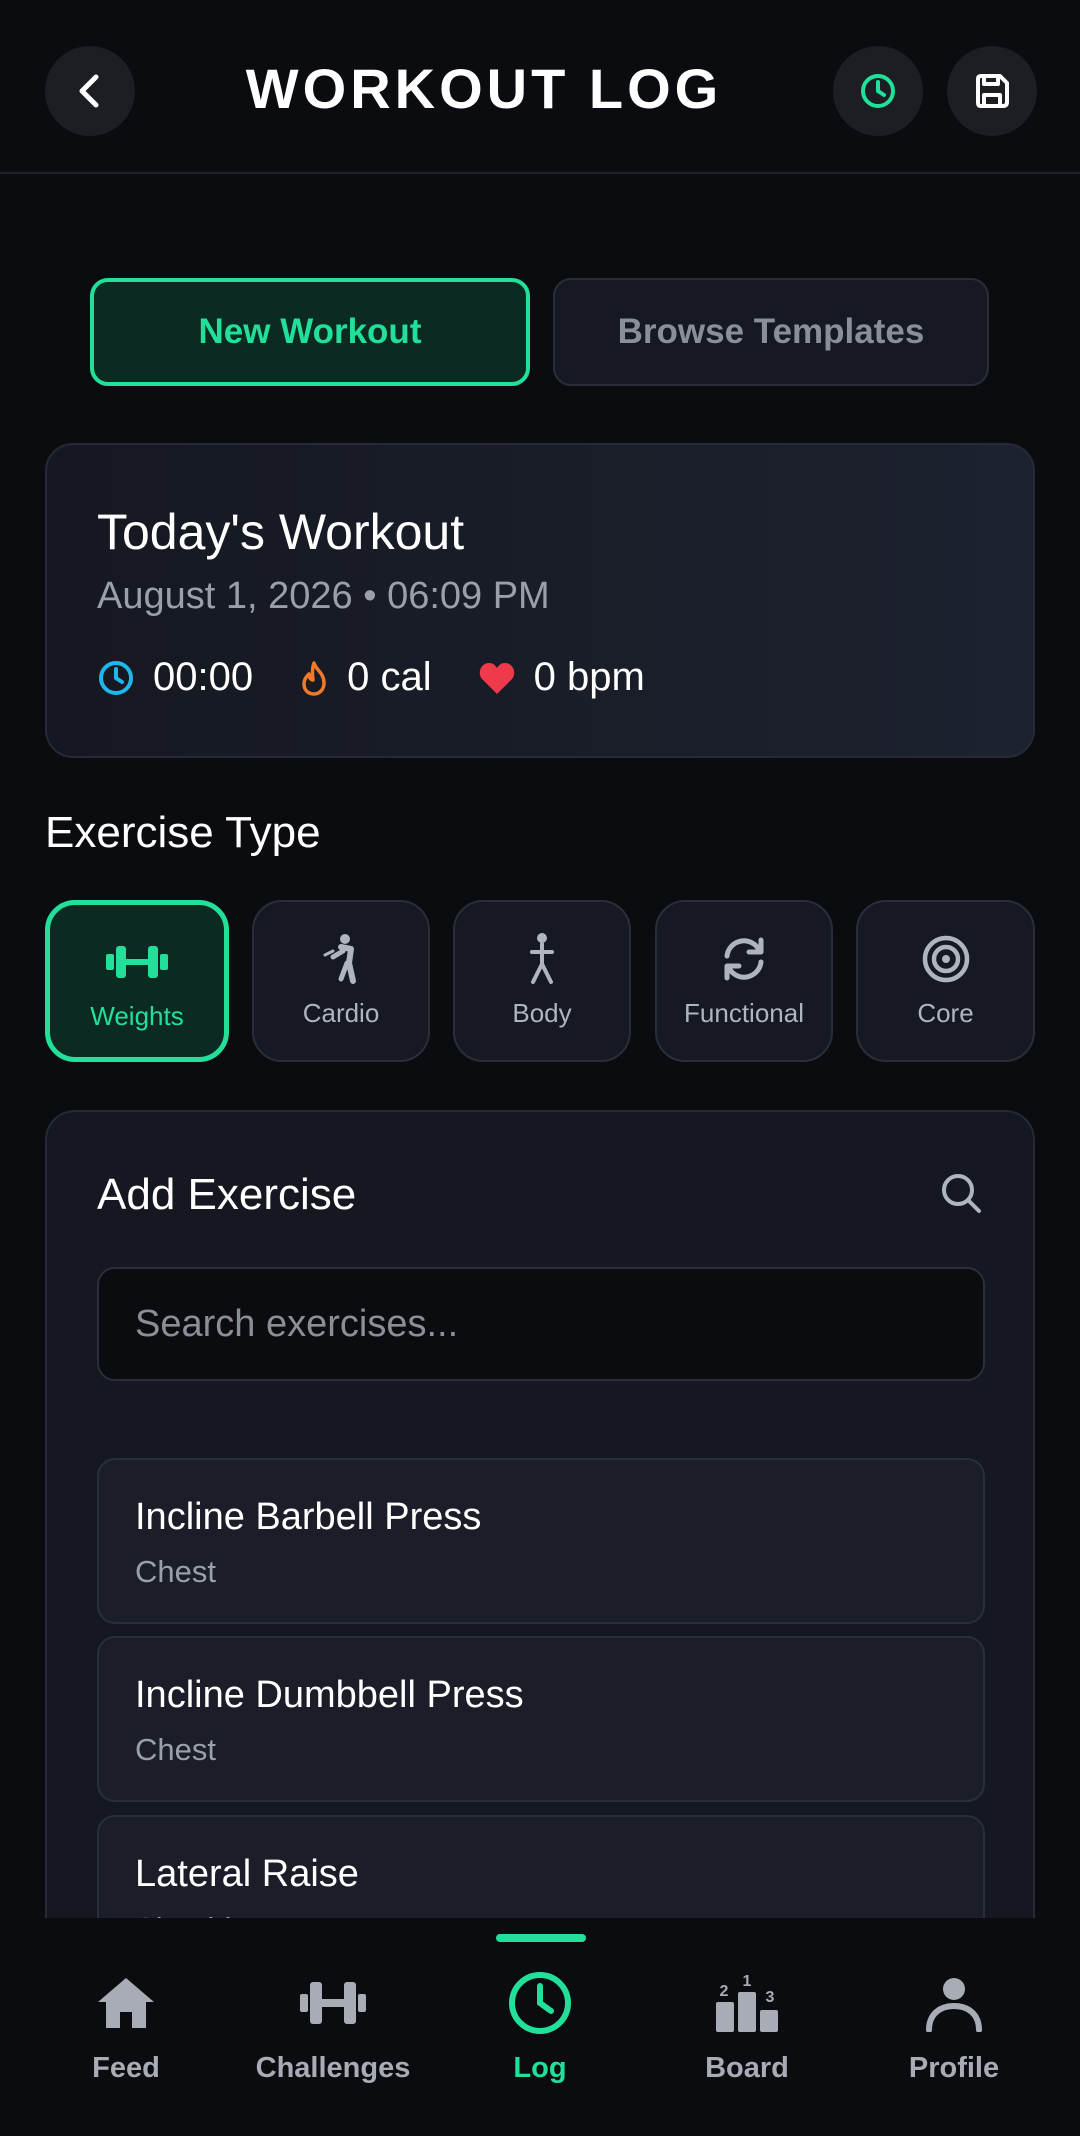 The width and height of the screenshot is (1080, 2136). Describe the element at coordinates (744, 959) in the screenshot. I see `refresh-icon` at that location.